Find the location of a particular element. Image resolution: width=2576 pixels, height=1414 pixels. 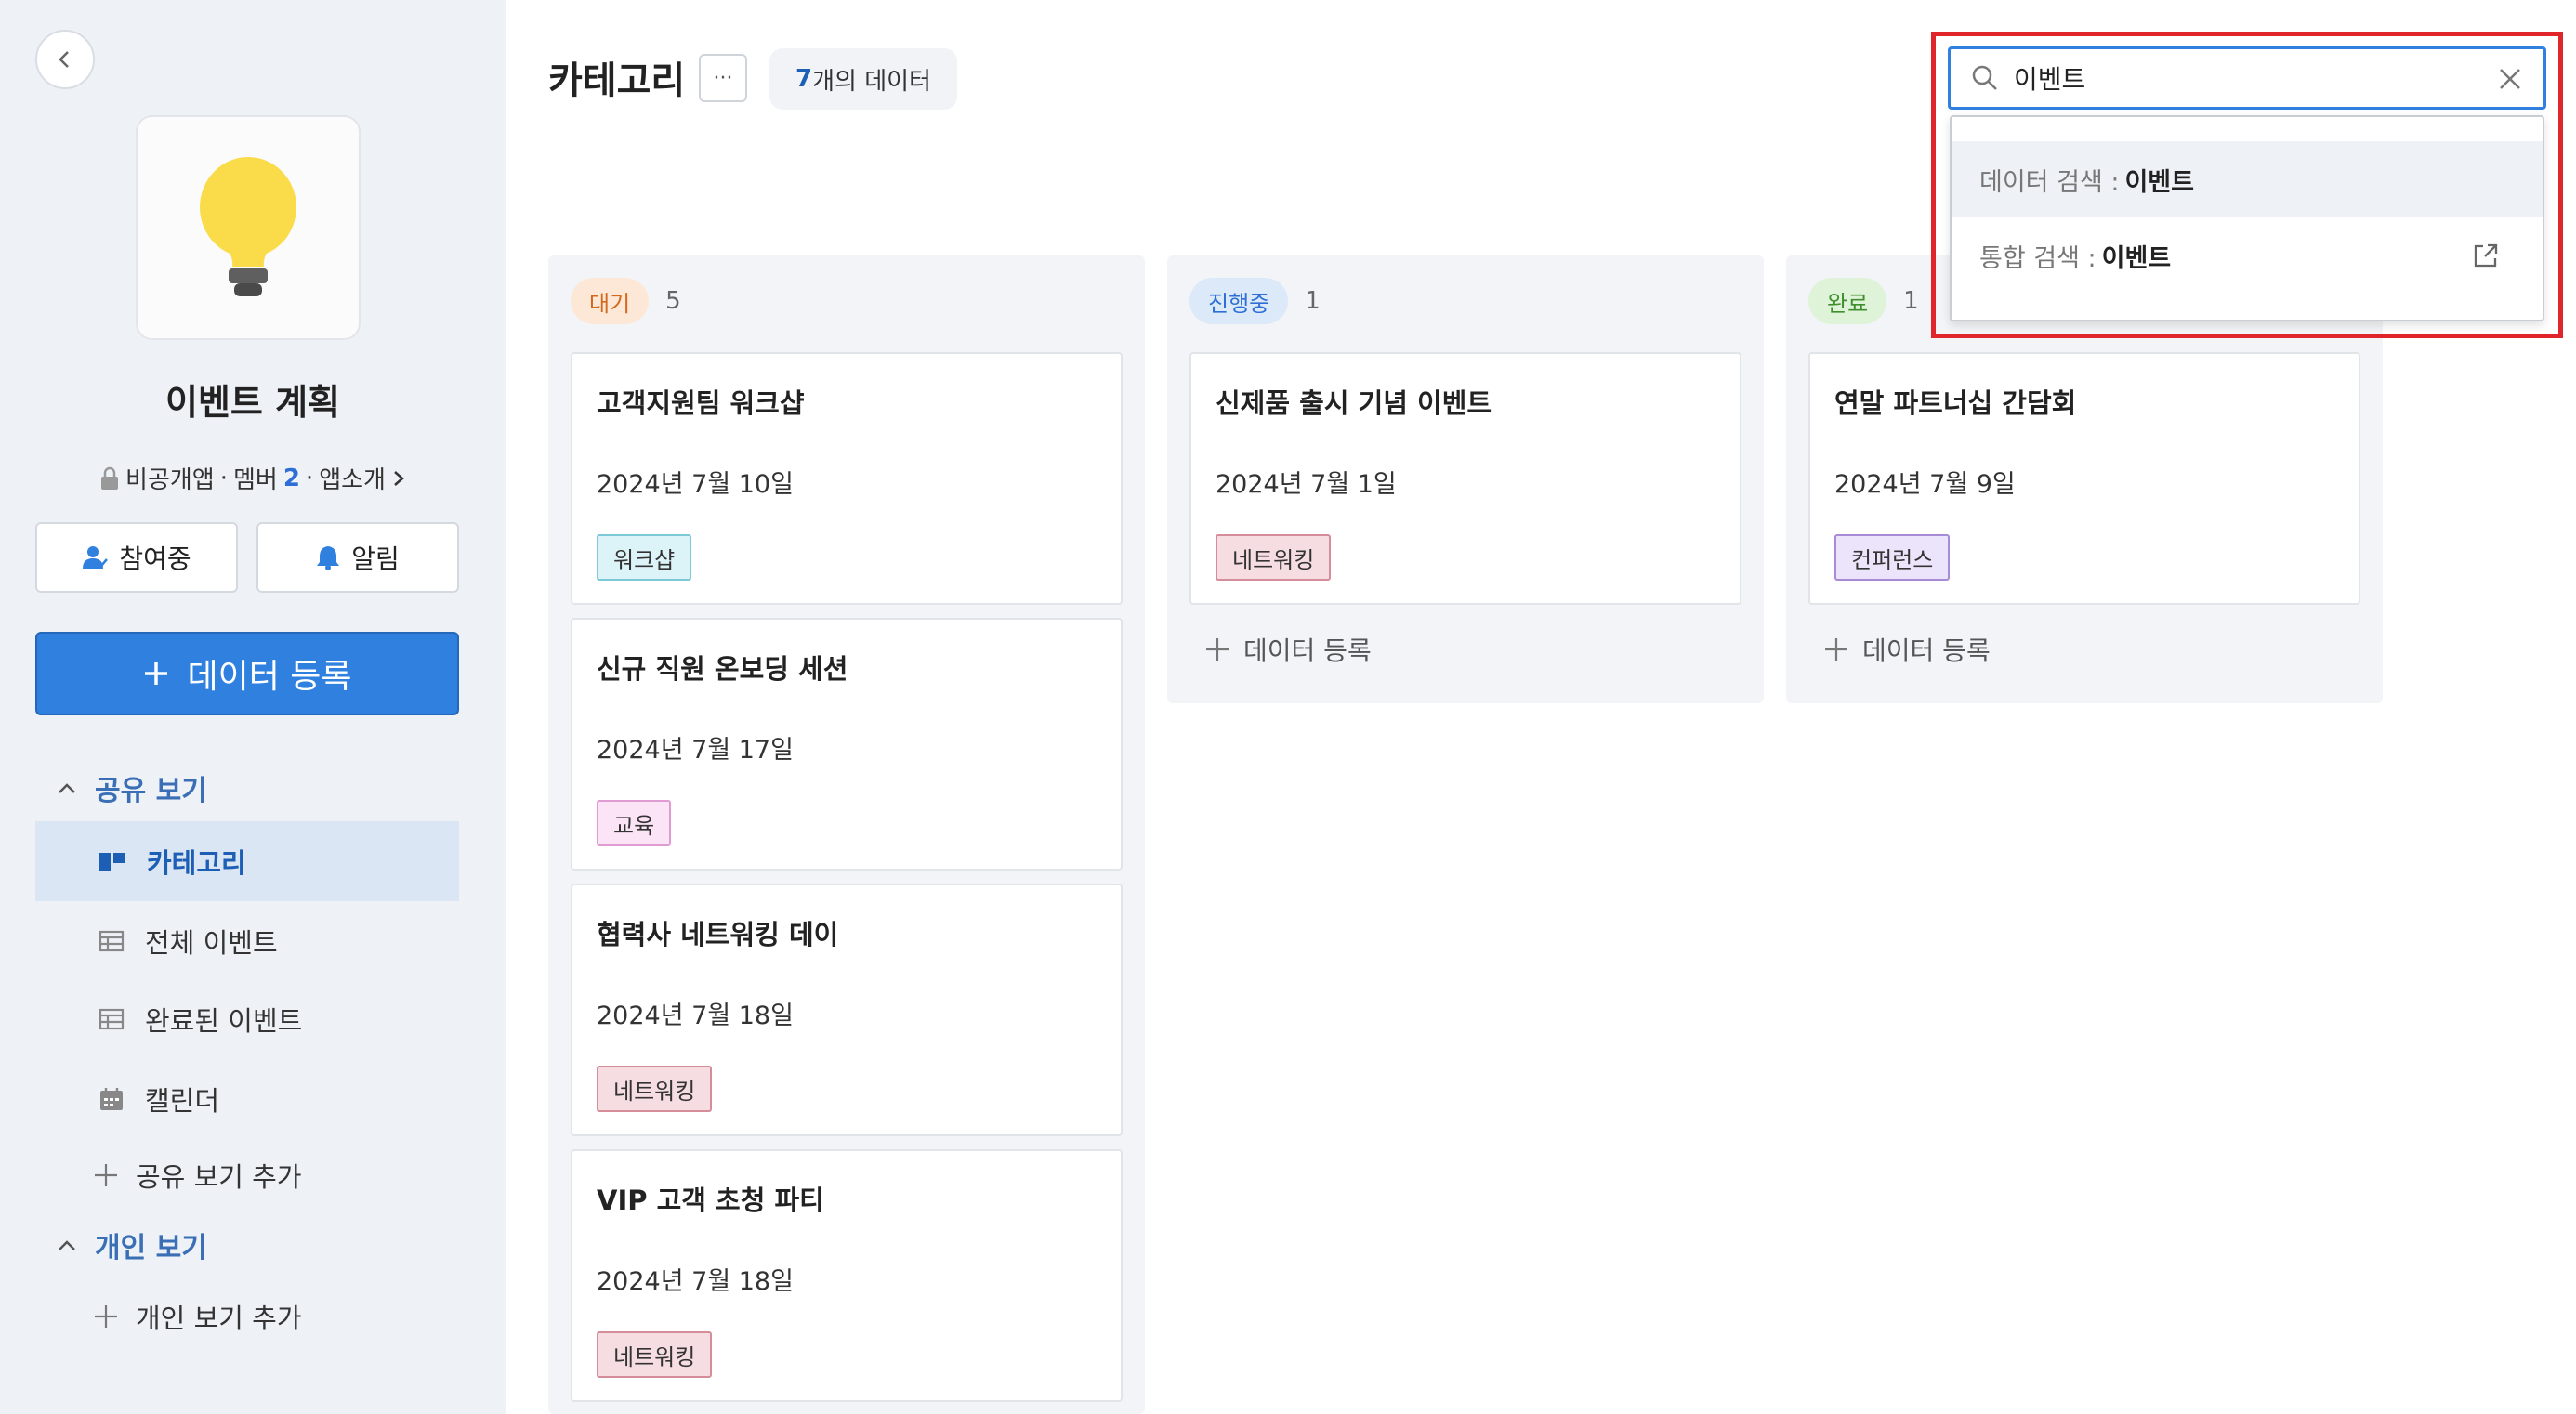

nav-item-category: 카테고리 is located at coordinates (247, 861).